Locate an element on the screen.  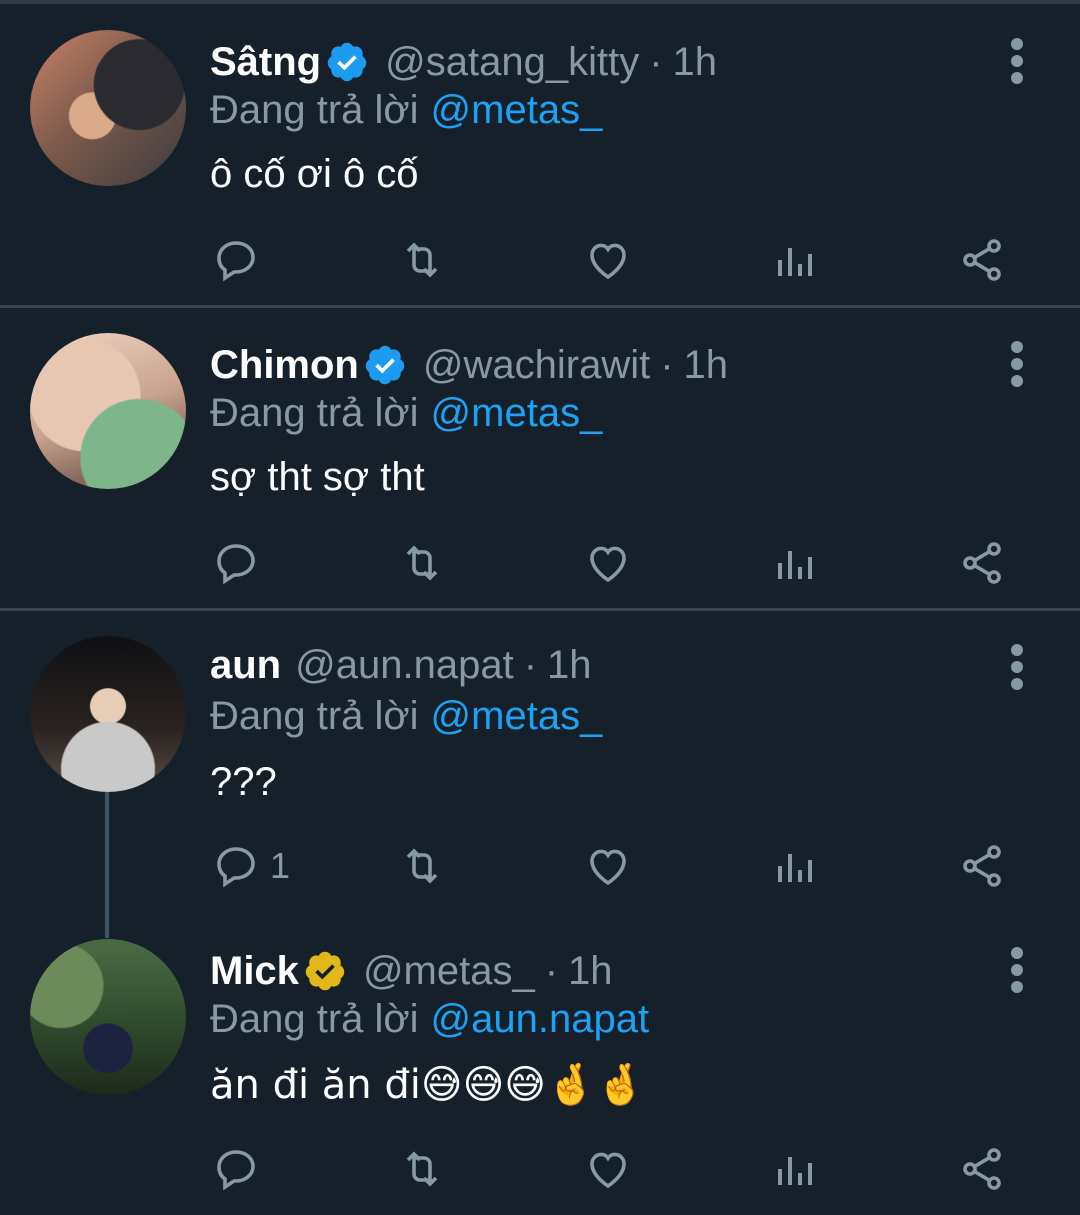
reply-count: 1 is located at coordinates (280, 865).